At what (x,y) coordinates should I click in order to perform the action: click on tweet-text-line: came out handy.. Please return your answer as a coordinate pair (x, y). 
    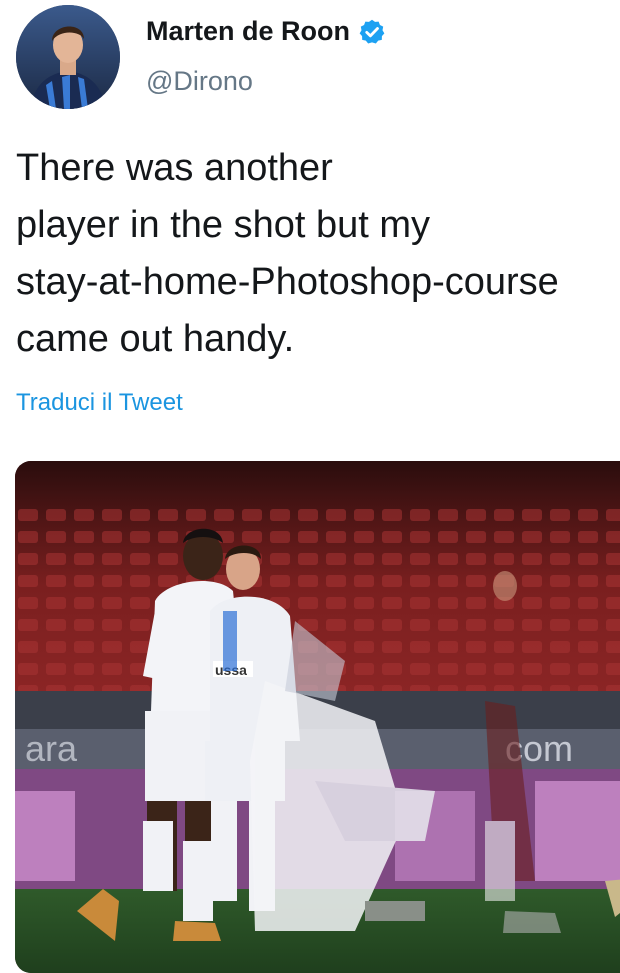
    Looking at the image, I should click on (155, 339).